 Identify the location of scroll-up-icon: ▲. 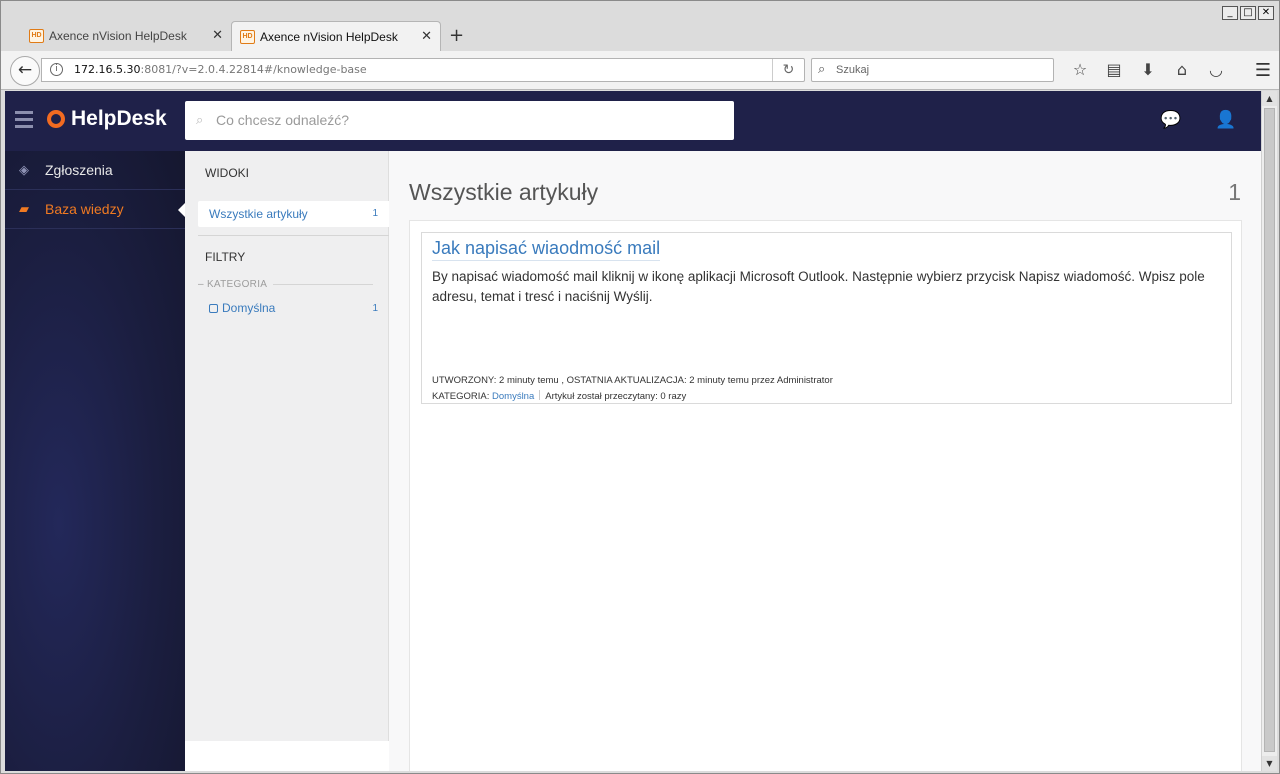
(1269, 98).